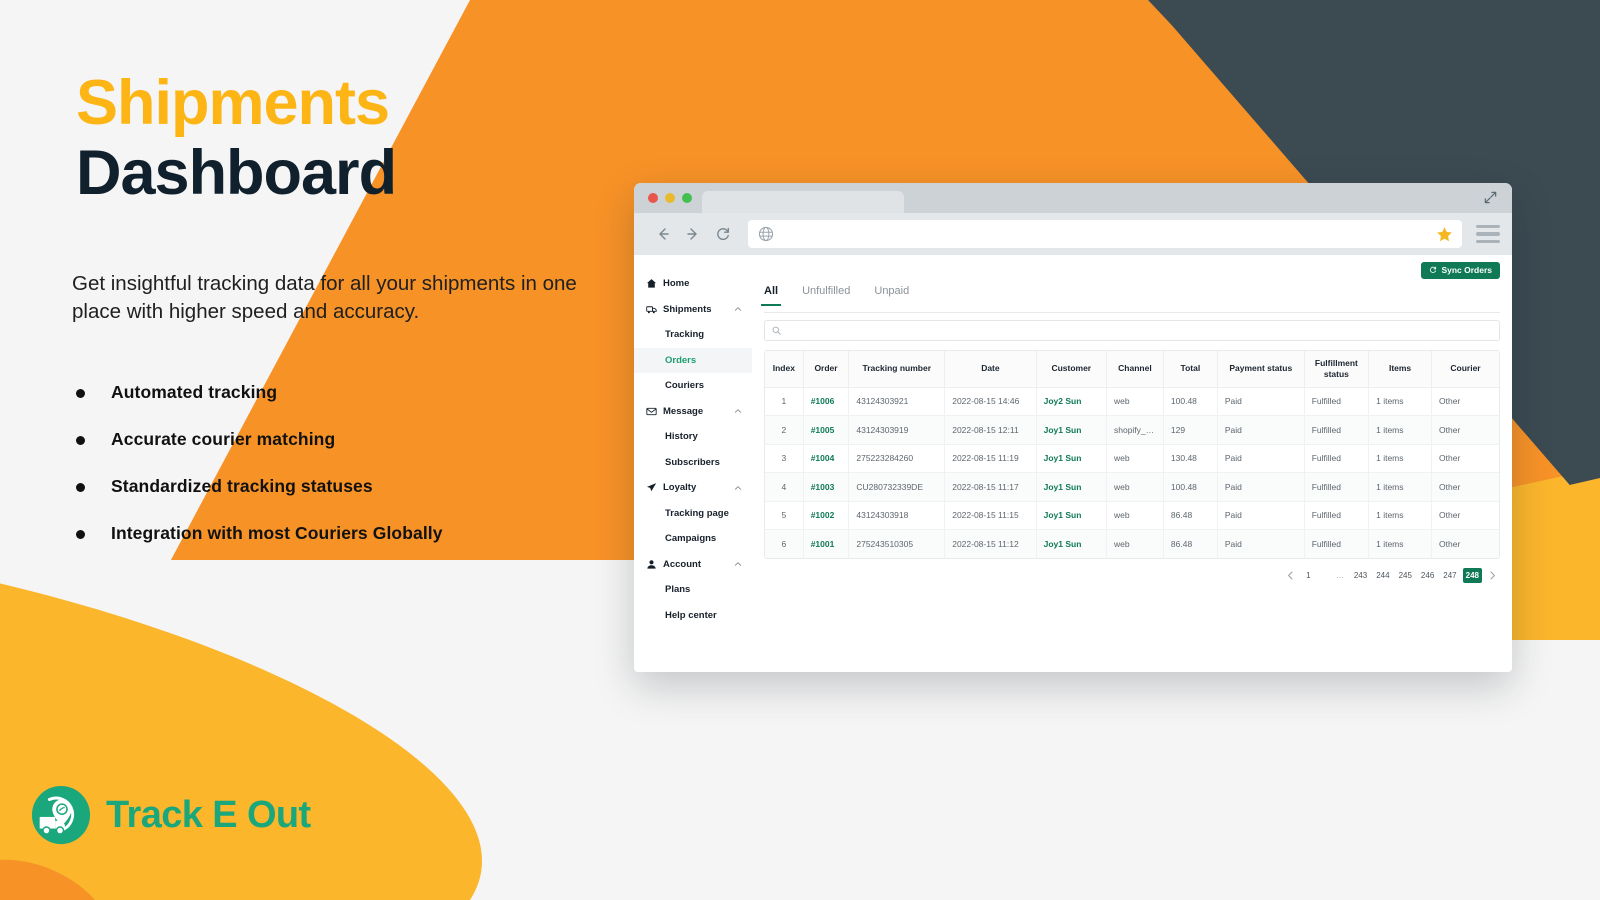 This screenshot has width=1600, height=900. What do you see at coordinates (723, 234) in the screenshot?
I see `reload-button` at bounding box center [723, 234].